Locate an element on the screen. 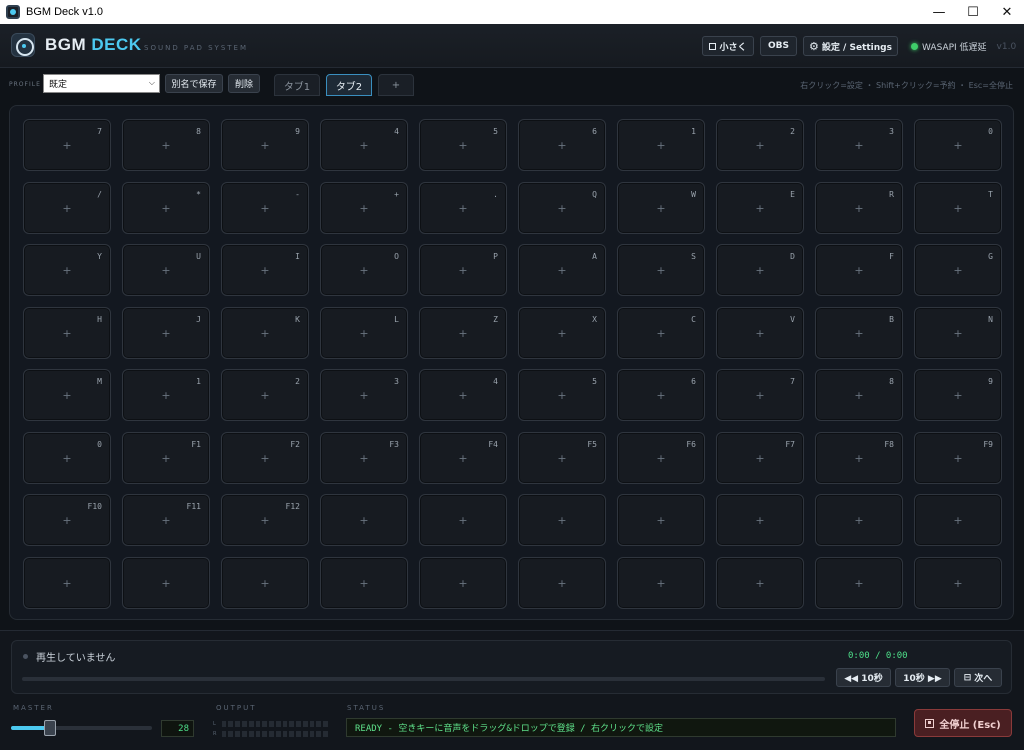 The width and height of the screenshot is (1024, 750). next-button: ⊟ 次へ is located at coordinates (978, 677).